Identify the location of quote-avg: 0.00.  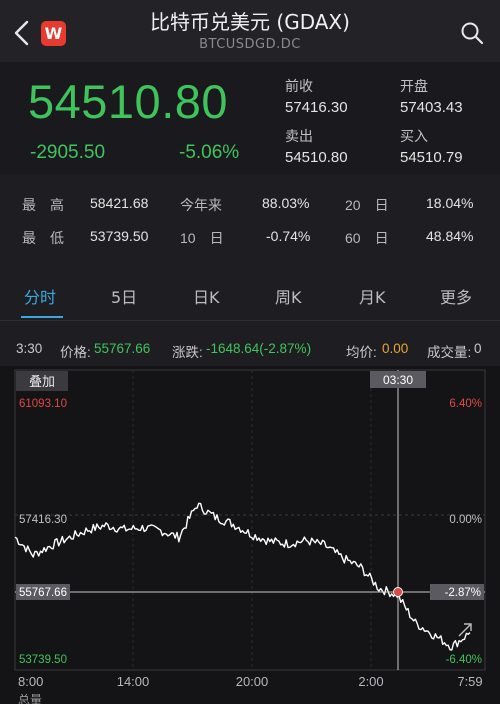
(395, 348).